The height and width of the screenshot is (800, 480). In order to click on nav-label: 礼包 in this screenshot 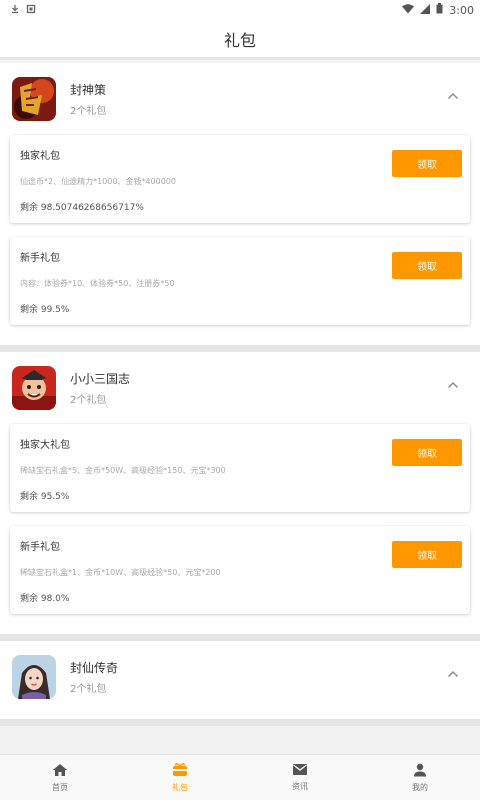, I will do `click(180, 787)`.